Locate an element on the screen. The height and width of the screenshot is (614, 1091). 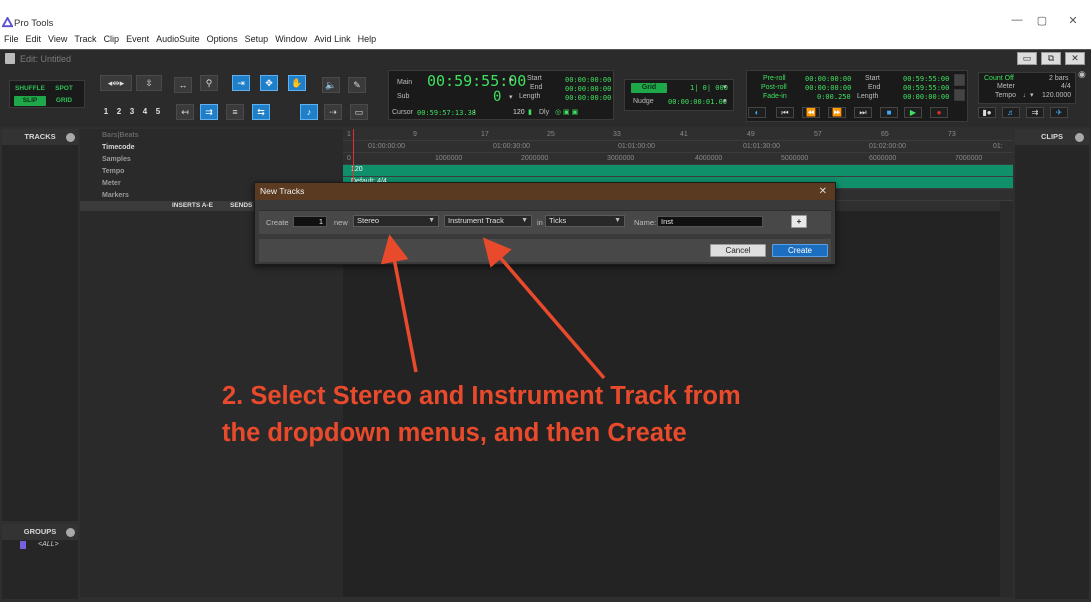
zoom-preset-1: 1 is located at coordinates (106, 112).